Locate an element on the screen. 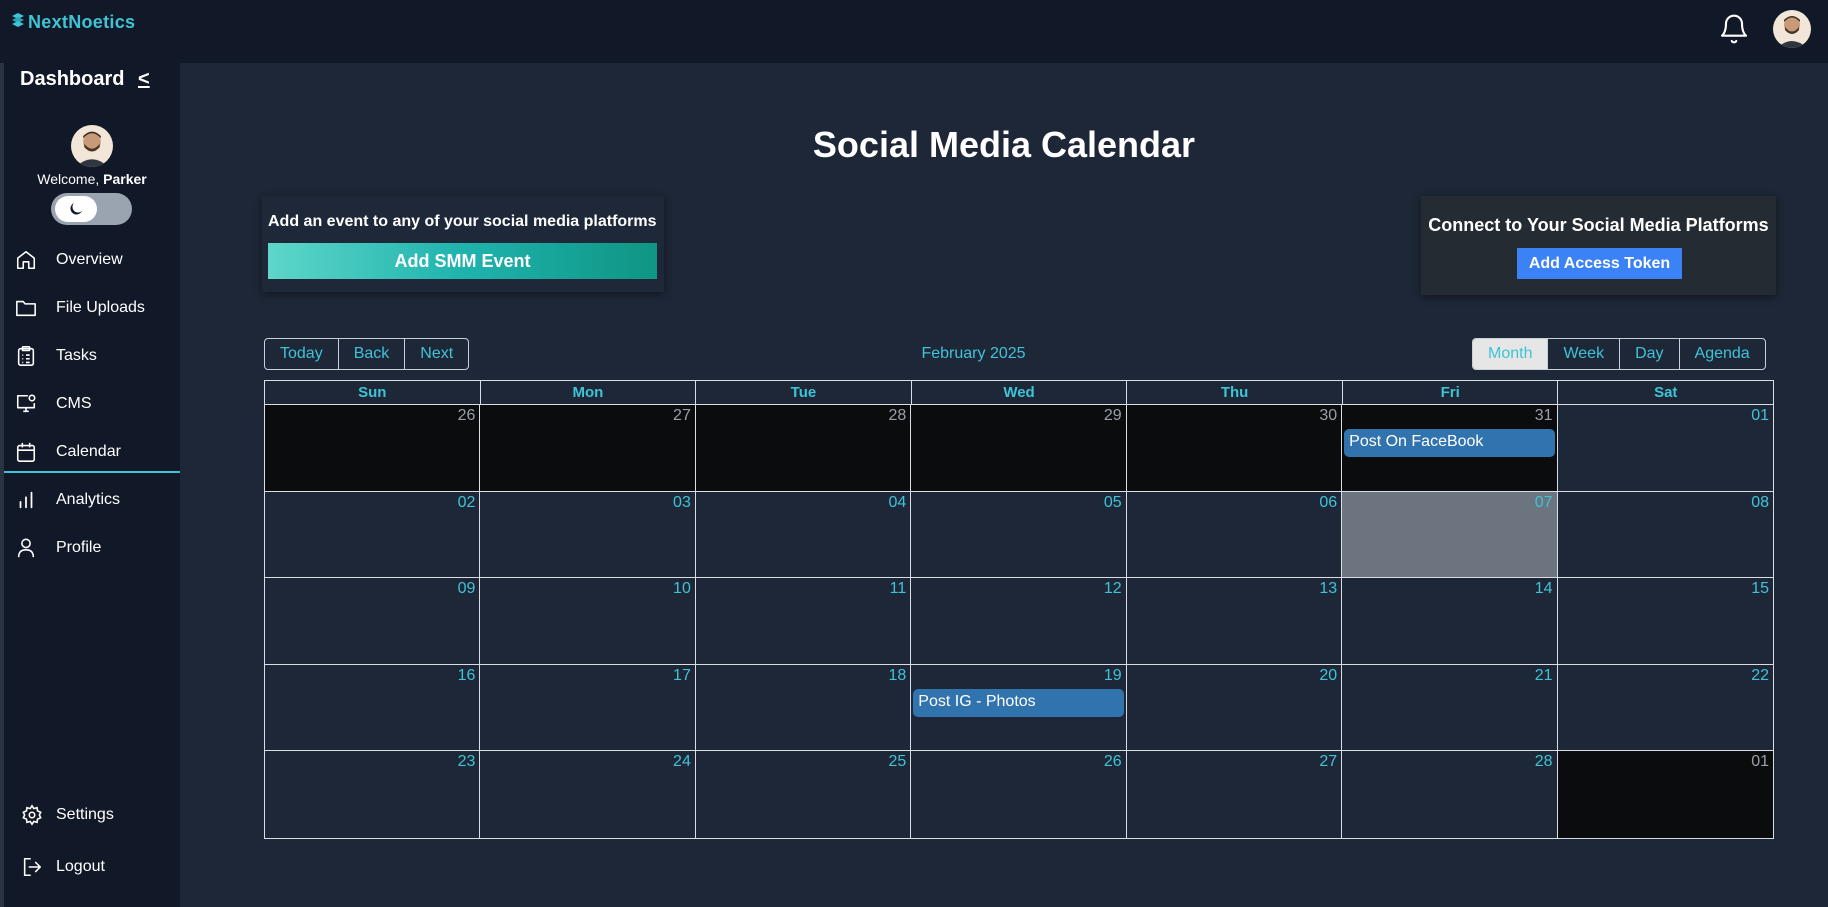  sidebar-item-calendar: Calendar is located at coordinates (92, 452).